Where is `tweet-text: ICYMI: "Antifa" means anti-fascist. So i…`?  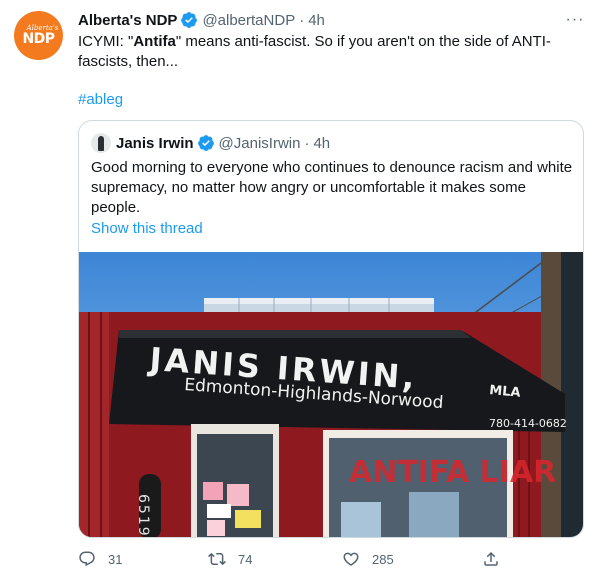
tweet-text: ICYMI: "Antifa" means anti-fascist. So i… is located at coordinates (330, 52).